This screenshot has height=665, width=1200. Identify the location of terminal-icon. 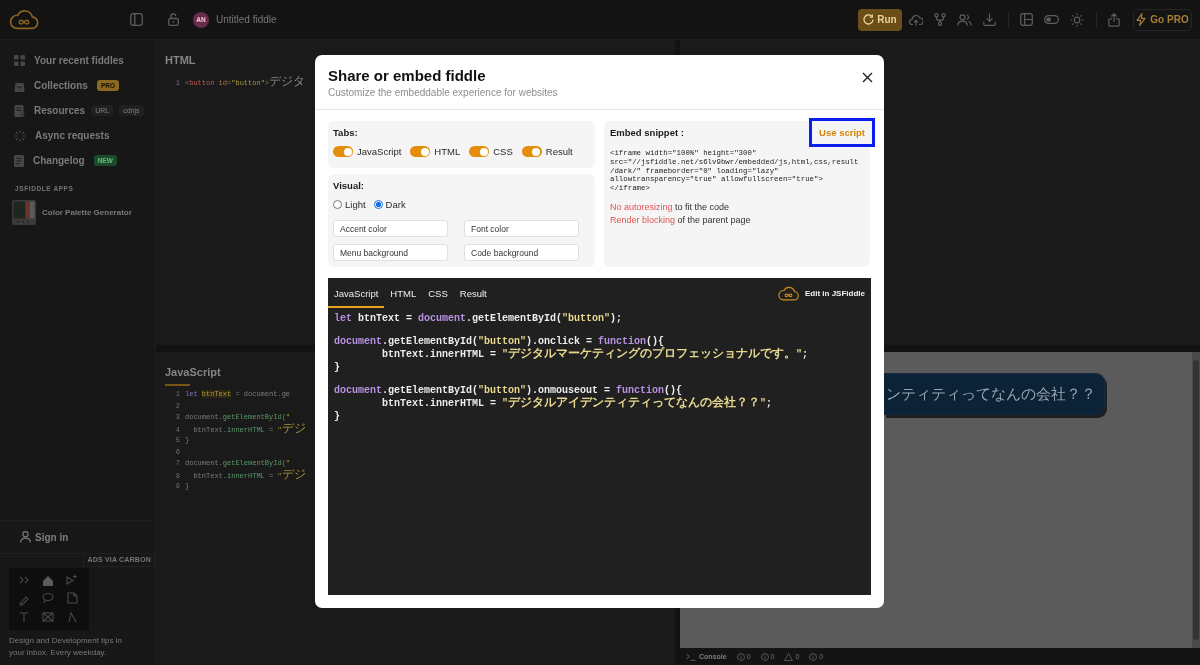
(691, 656).